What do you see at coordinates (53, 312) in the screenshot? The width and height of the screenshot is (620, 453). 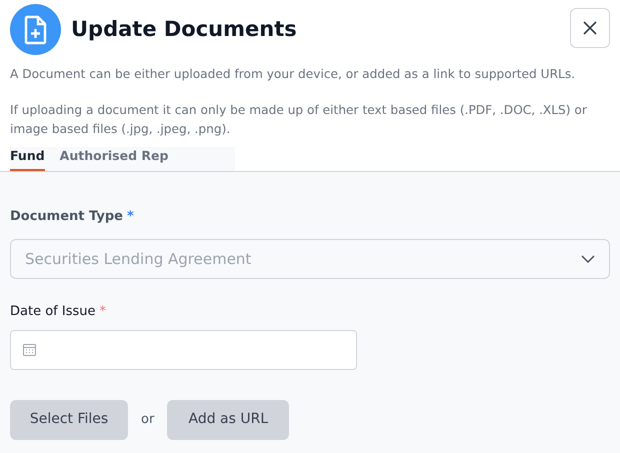 I see `field-label: Date of Issue` at bounding box center [53, 312].